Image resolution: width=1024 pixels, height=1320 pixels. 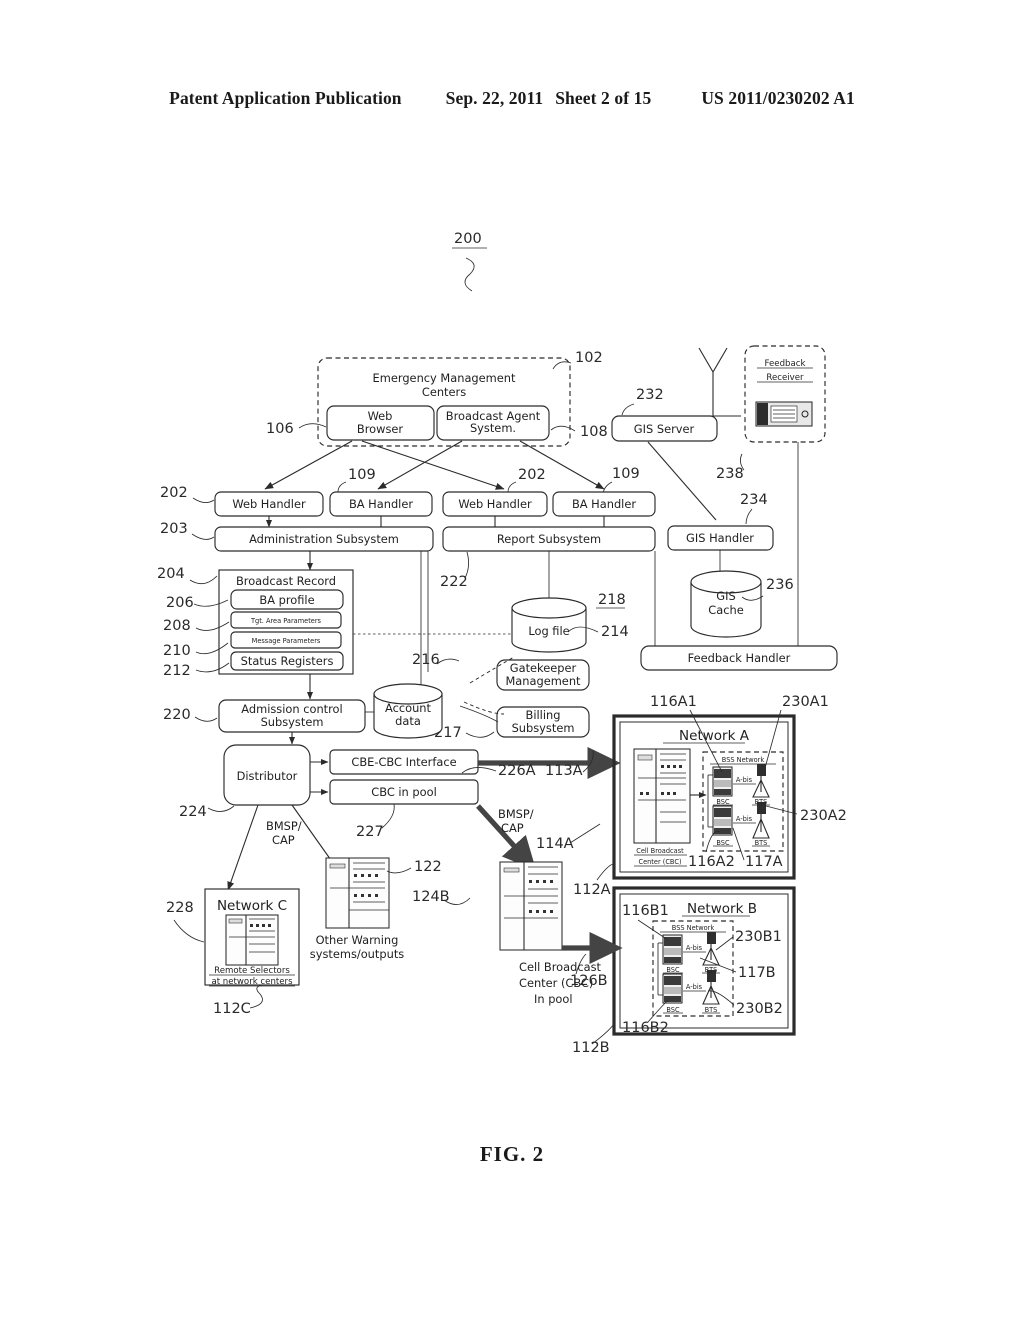 I want to click on gis-server-label: GIS Server, so click(x=664, y=429).